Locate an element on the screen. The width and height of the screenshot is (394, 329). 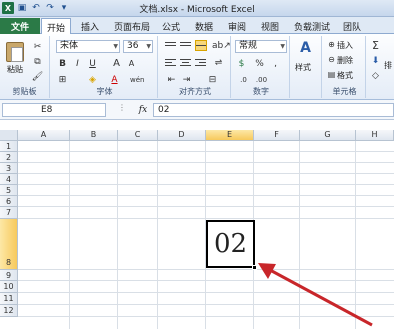
wrap-text-icon: ⇌ is located at coordinates (218, 62).